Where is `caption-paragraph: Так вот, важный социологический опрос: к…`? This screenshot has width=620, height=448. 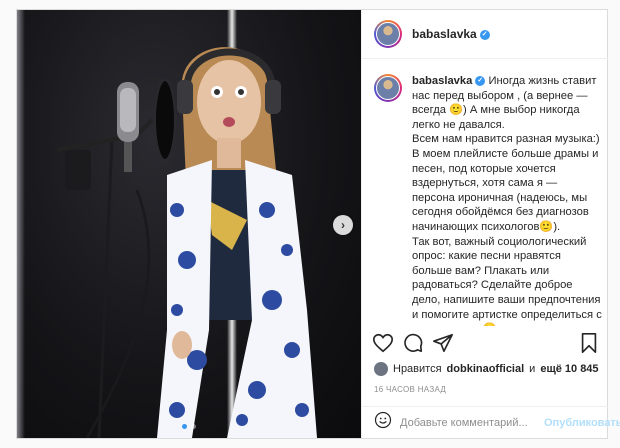
caption-paragraph: Так вот, важный социологический опрос: к… is located at coordinates (507, 280).